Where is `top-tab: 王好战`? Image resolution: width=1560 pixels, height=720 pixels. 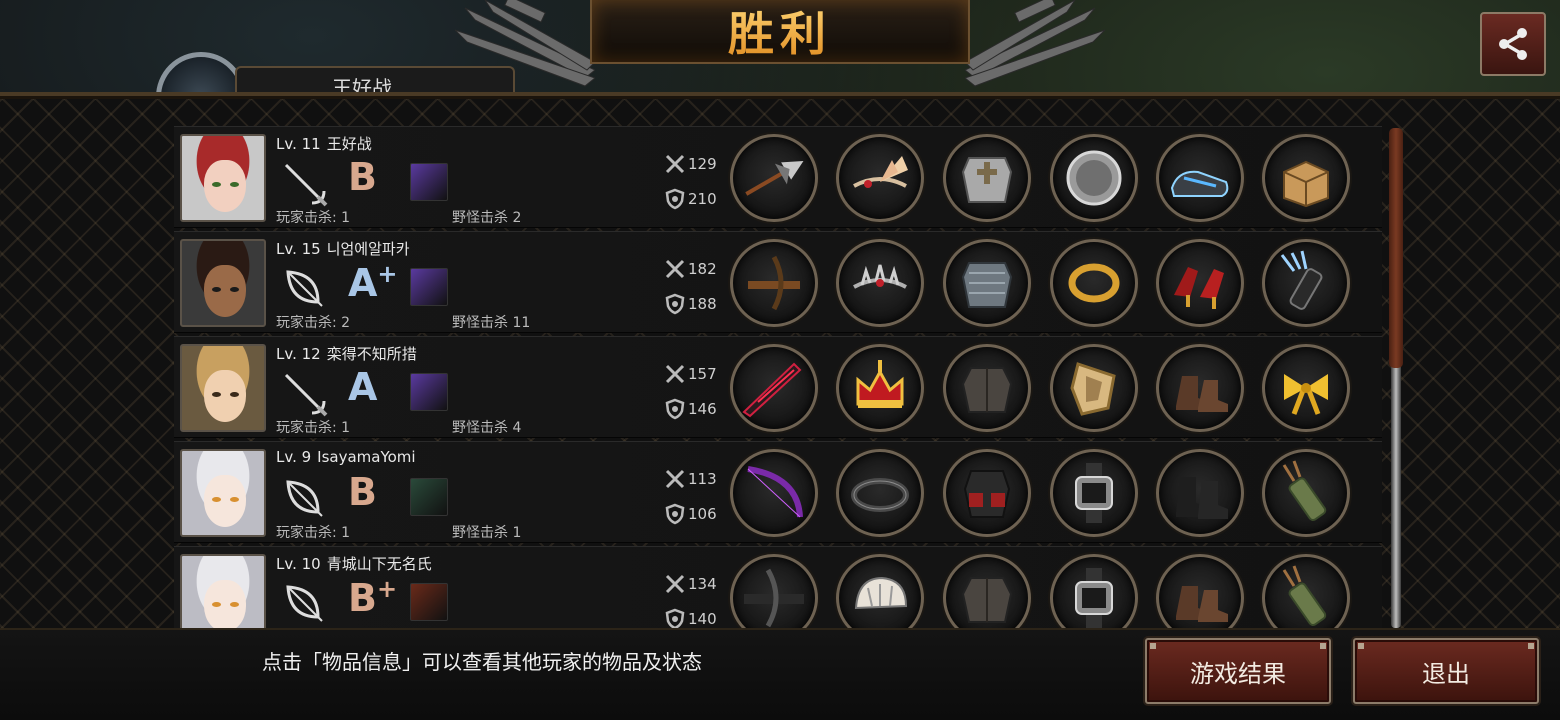 top-tab: 王好战 is located at coordinates (375, 80).